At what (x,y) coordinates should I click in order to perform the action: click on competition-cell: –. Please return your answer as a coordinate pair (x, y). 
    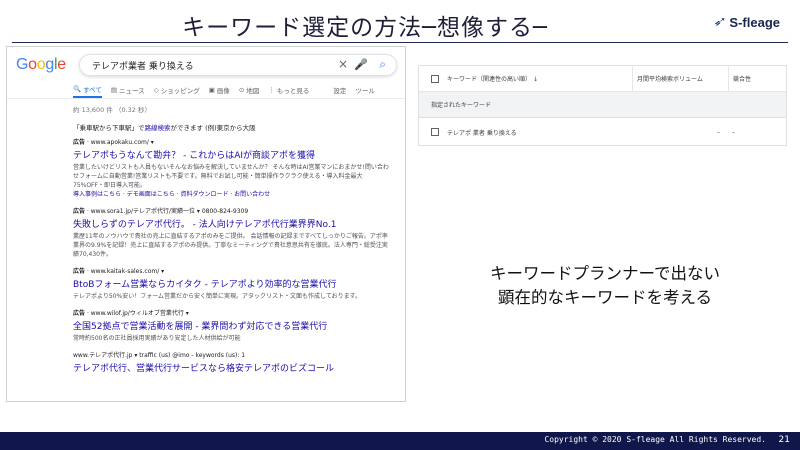
    Looking at the image, I should click on (733, 132).